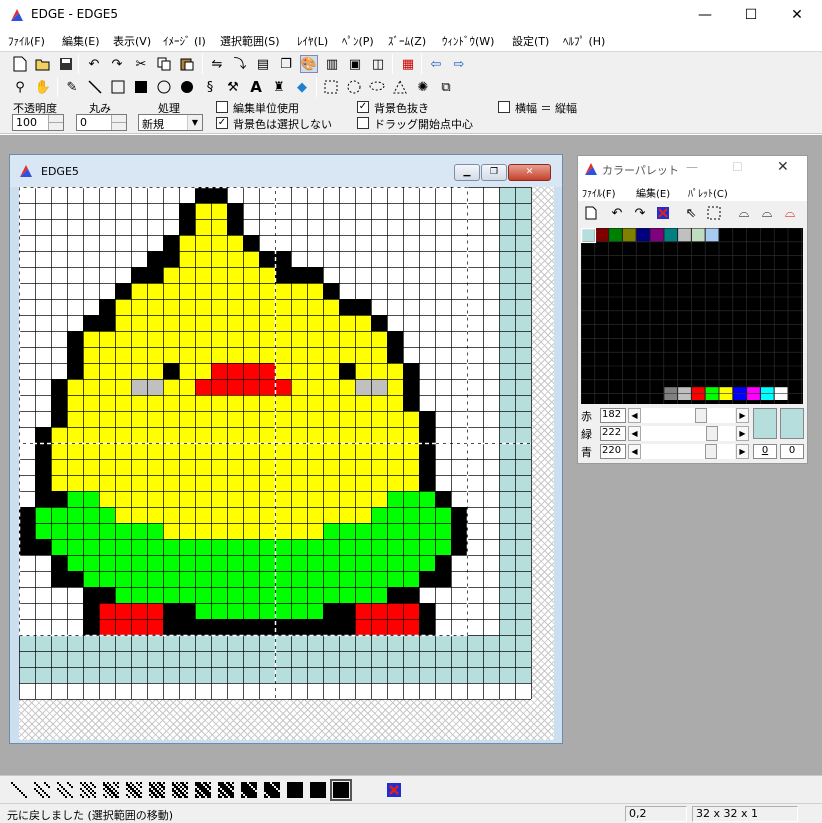 This screenshot has height=823, width=822. I want to click on palette-menu-edit: 編集(E), so click(653, 192).